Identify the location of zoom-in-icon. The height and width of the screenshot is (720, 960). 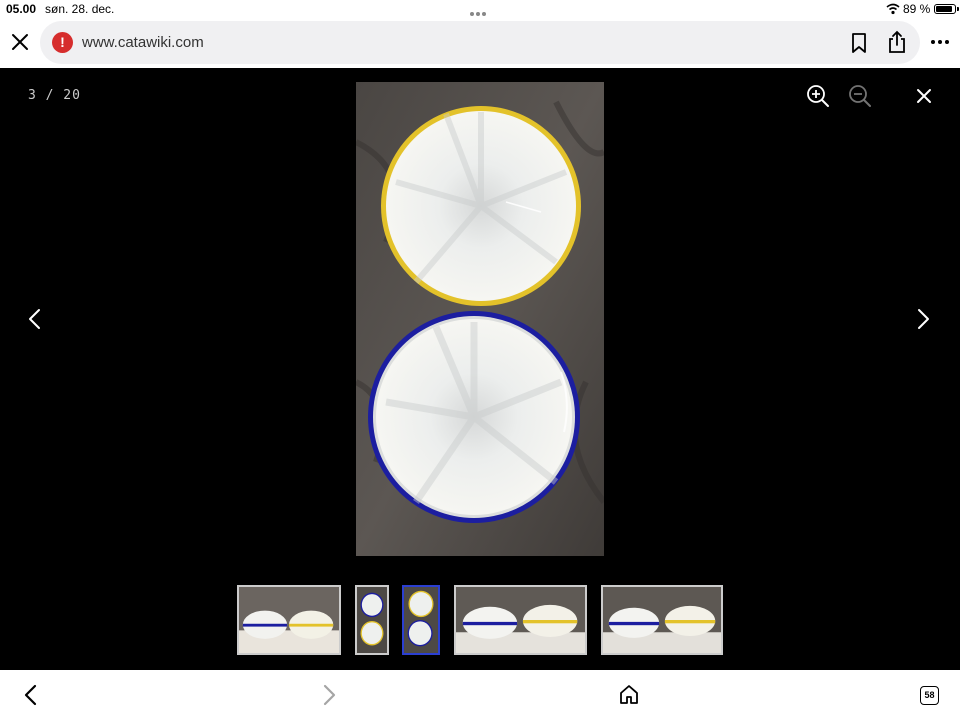
(818, 96).